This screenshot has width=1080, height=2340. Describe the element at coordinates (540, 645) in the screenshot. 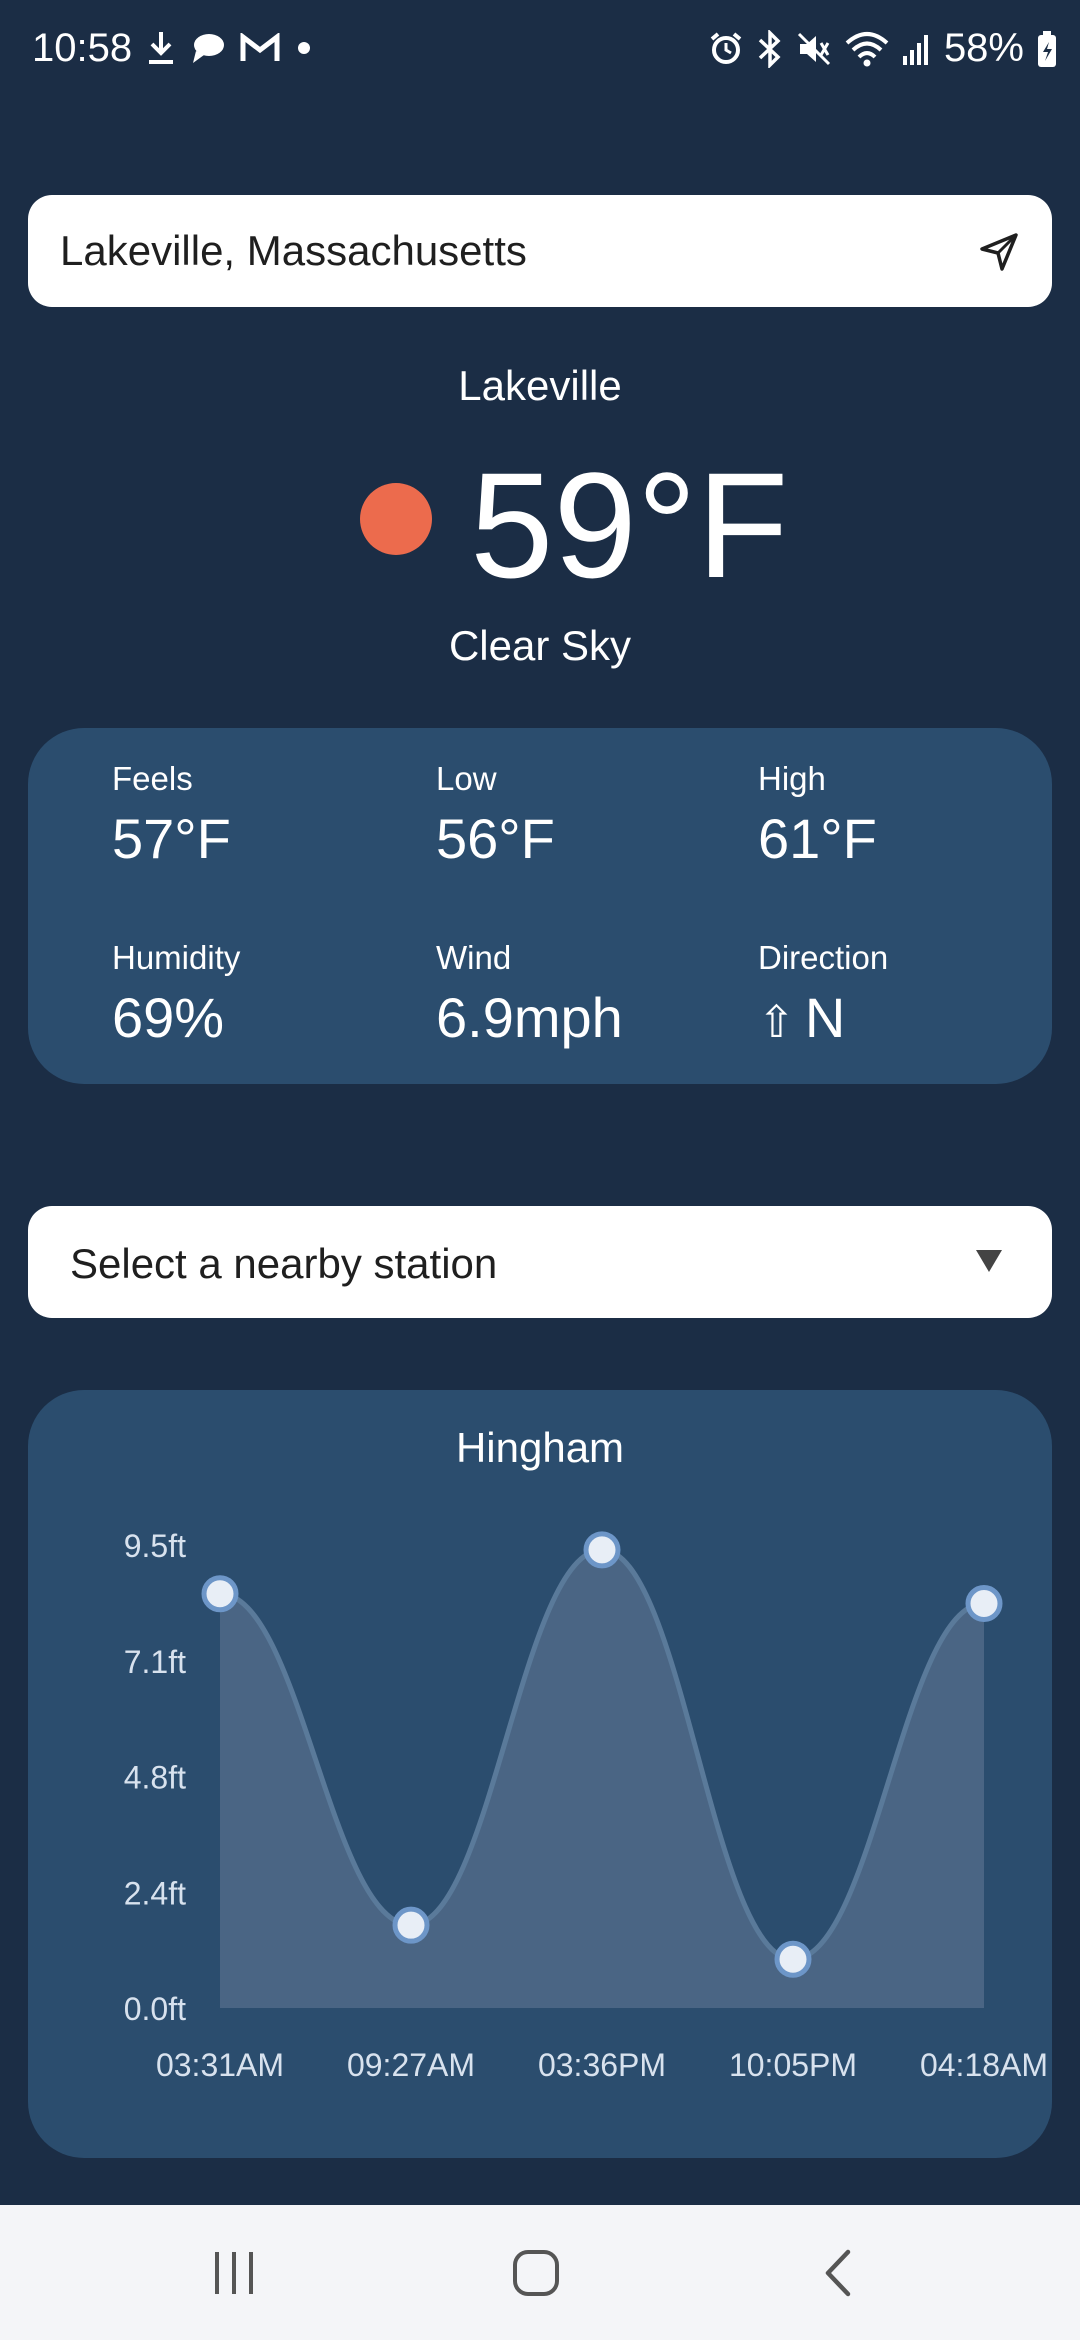

I see `weather-condition: Clear Sky` at that location.